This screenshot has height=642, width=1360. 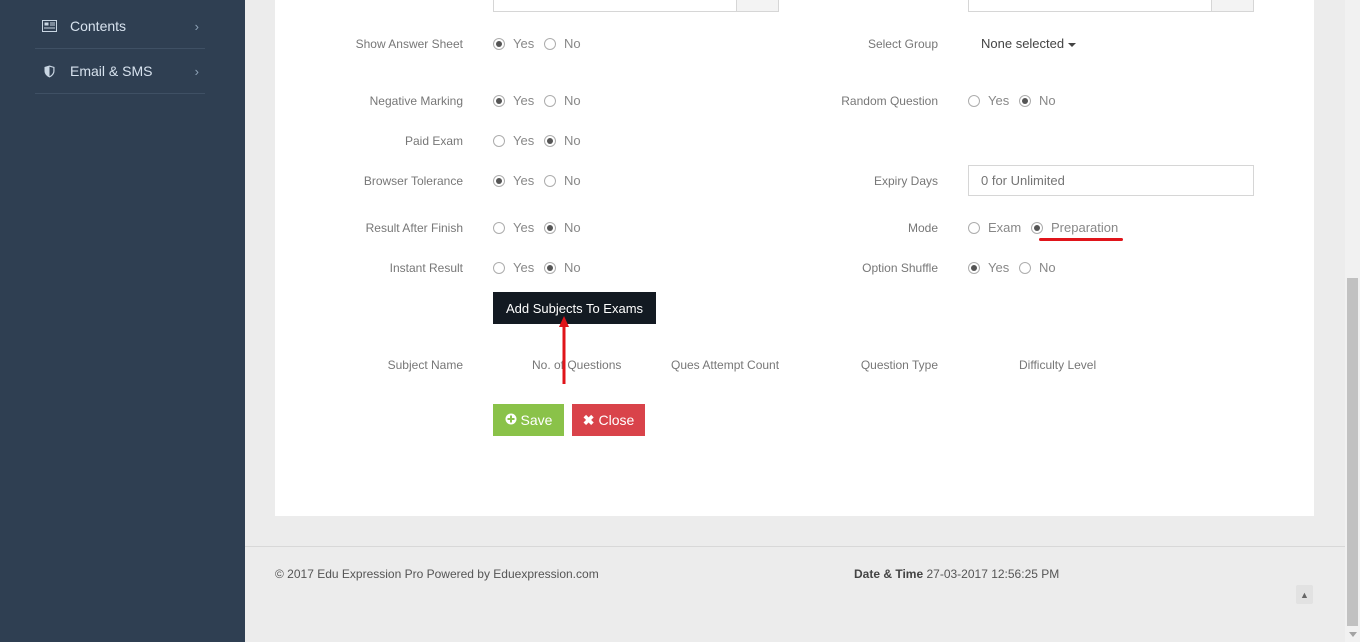 I want to click on datetime-value: 27-03-2017 12:56:25 PM, so click(x=993, y=574).